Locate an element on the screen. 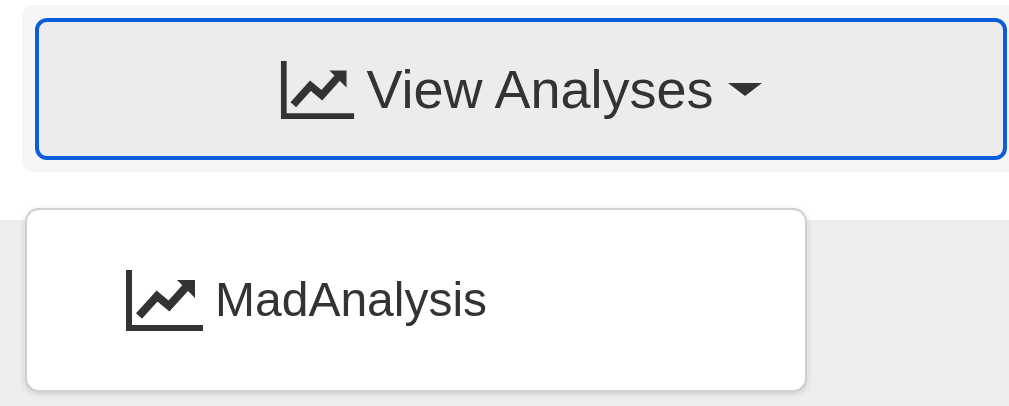  menu-item: MadAnalysis is located at coordinates (306, 300).